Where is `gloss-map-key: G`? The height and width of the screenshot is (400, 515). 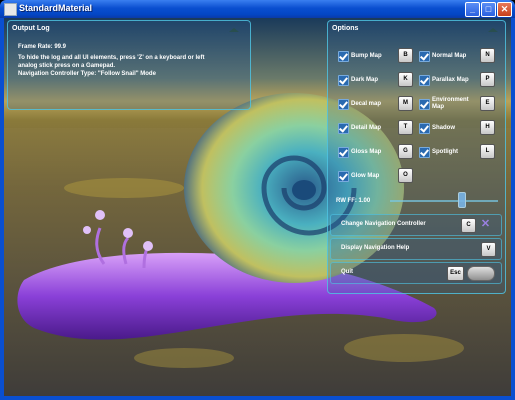 gloss-map-key: G is located at coordinates (405, 151).